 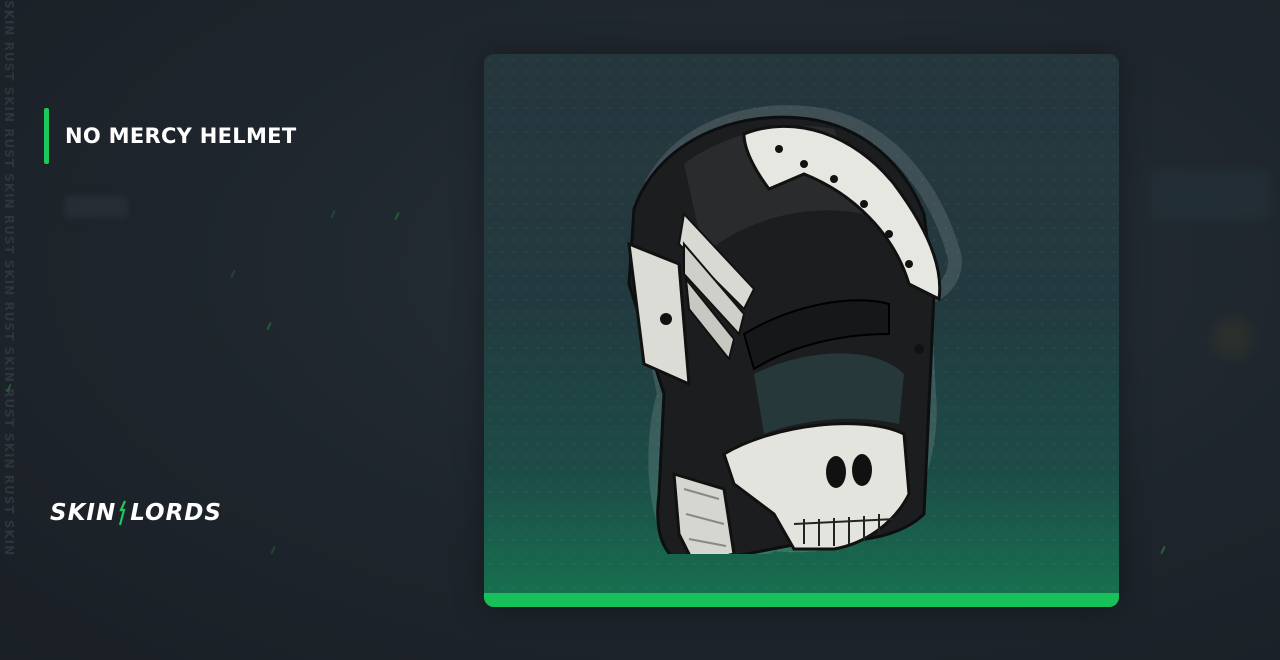 I want to click on brand-logo: SKIN LORDS, so click(x=136, y=513).